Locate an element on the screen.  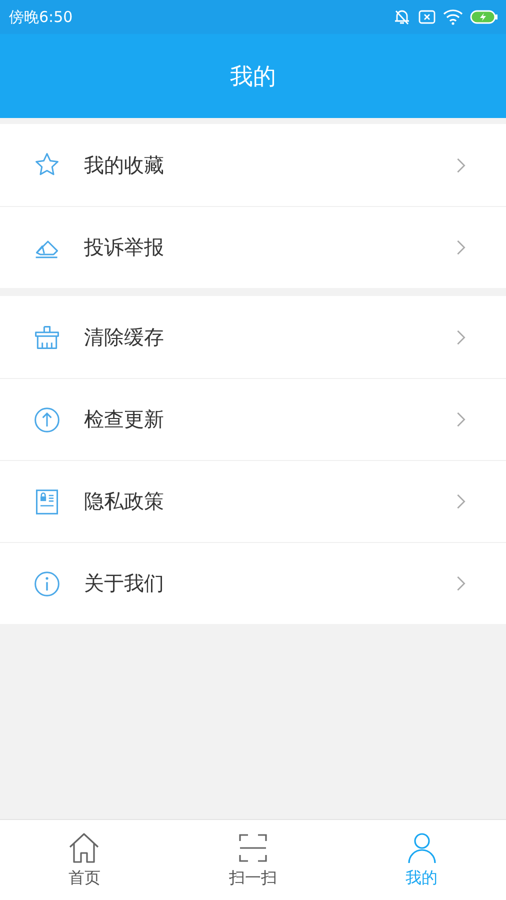
sim-icon is located at coordinates (427, 17).